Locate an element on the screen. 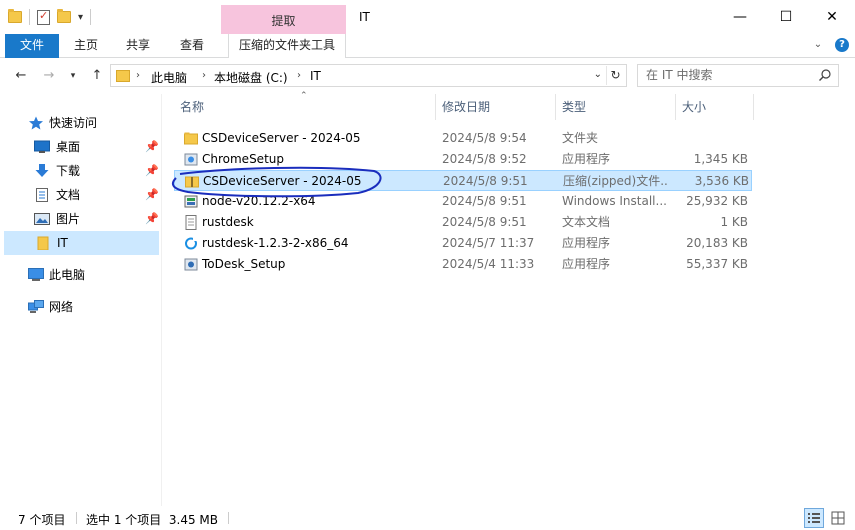 Image resolution: width=855 pixels, height=530 pixels. details-view-button is located at coordinates (814, 518).